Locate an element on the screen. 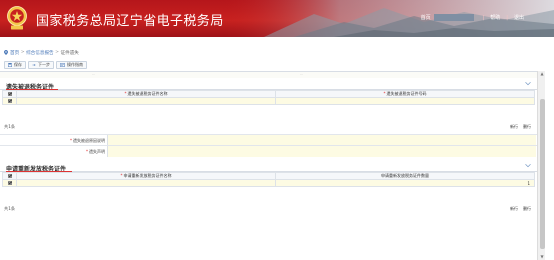 Image resolution: width=554 pixels, height=260 pixels. home-link: 首页 is located at coordinates (426, 17).